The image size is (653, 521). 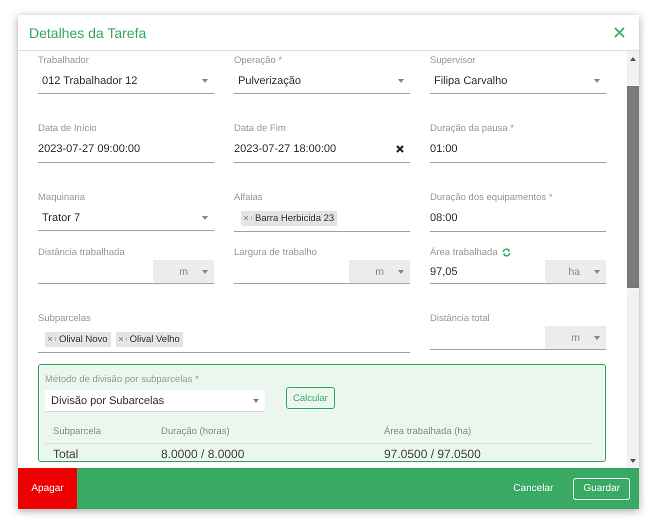 What do you see at coordinates (260, 128) in the screenshot?
I see `field-label: Data de Fim` at bounding box center [260, 128].